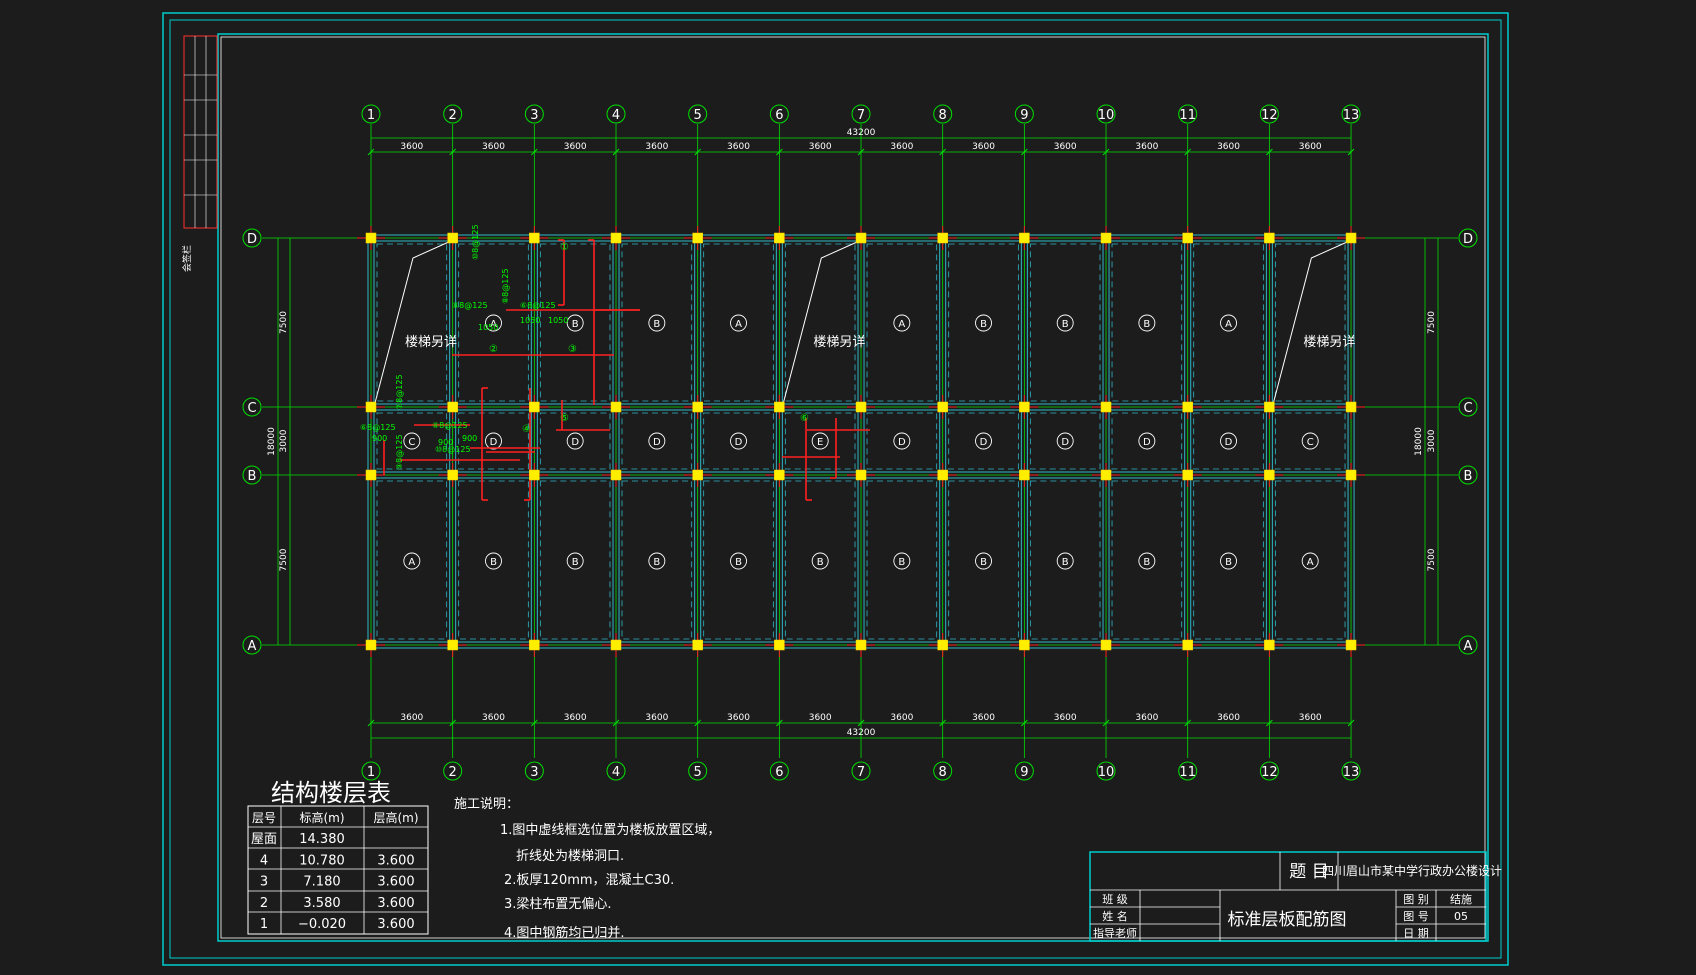 Image resolution: width=1696 pixels, height=975 pixels. What do you see at coordinates (272, 441) in the screenshot?
I see `dimension-total: 18000` at bounding box center [272, 441].